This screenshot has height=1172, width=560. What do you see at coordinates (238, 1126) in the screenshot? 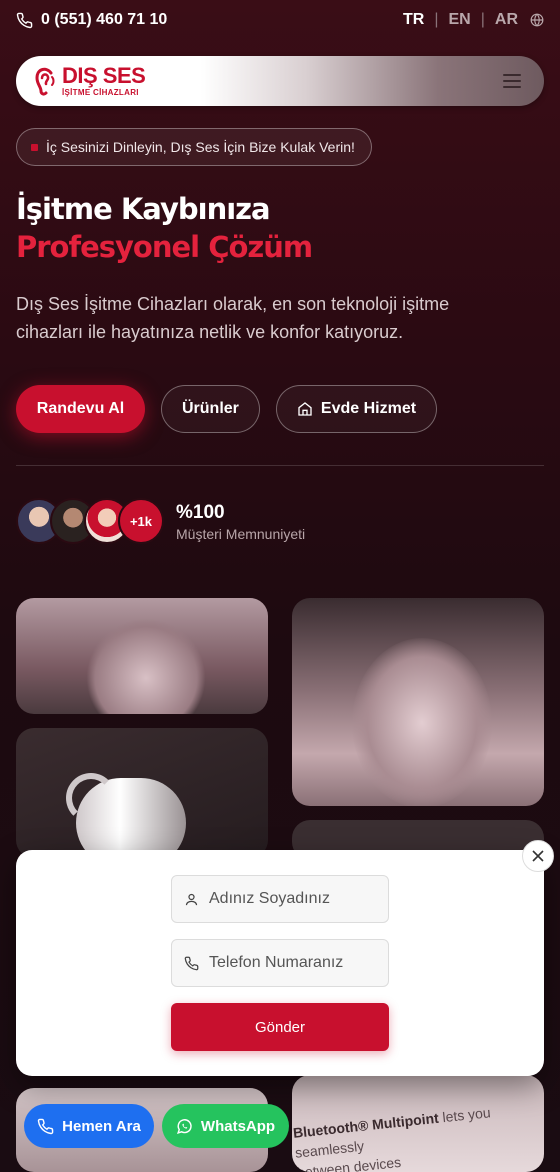
I see `whatsapp-label: WhatsApp` at bounding box center [238, 1126].